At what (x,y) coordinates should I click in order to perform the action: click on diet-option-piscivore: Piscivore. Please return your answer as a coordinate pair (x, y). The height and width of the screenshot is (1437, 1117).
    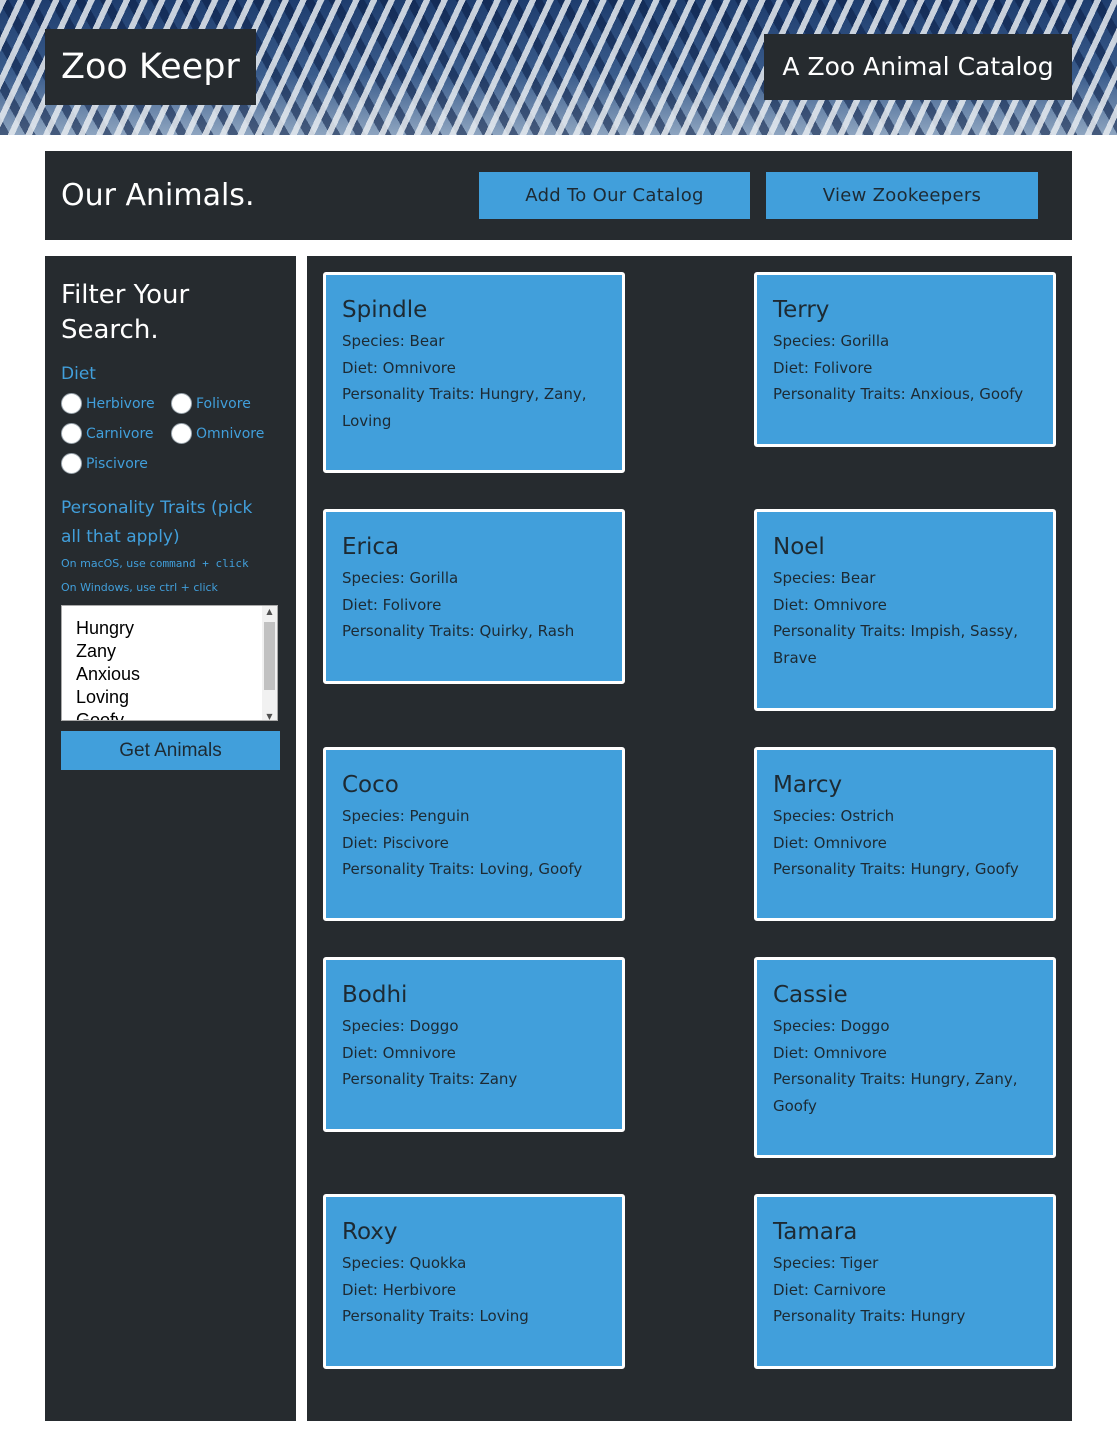
    Looking at the image, I should click on (116, 463).